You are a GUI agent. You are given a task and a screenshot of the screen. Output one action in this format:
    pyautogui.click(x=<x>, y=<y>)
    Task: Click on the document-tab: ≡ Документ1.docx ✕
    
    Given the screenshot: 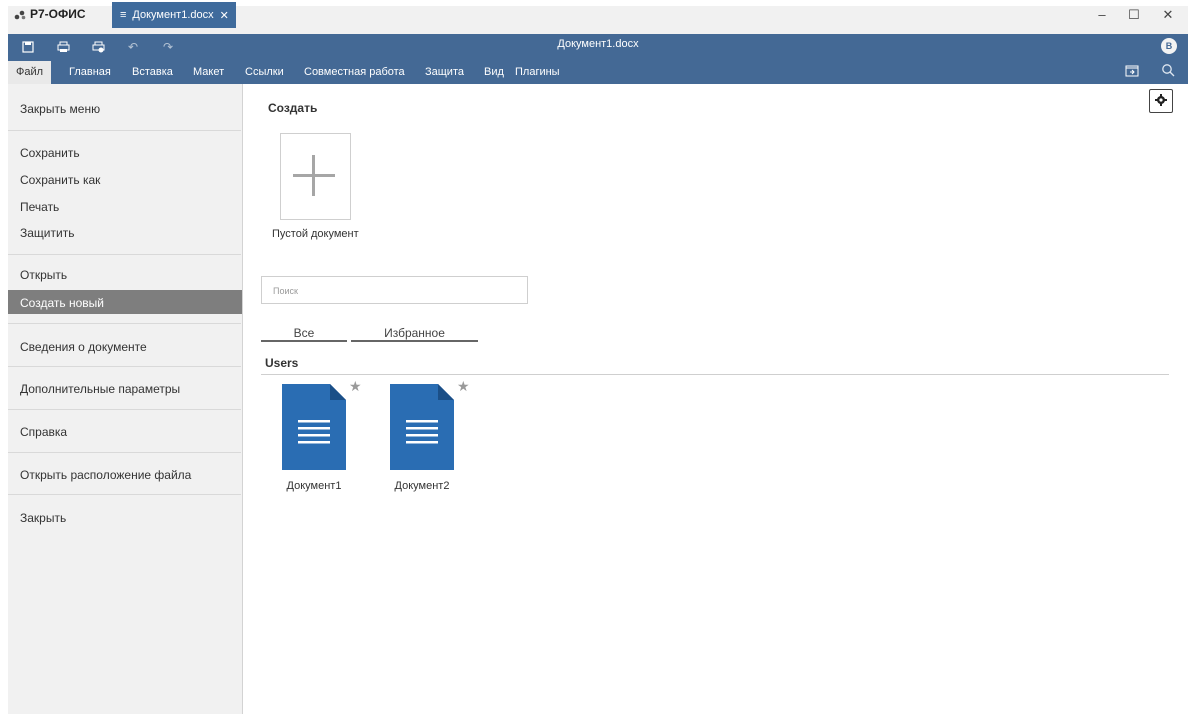 What is the action you would take?
    pyautogui.click(x=174, y=15)
    